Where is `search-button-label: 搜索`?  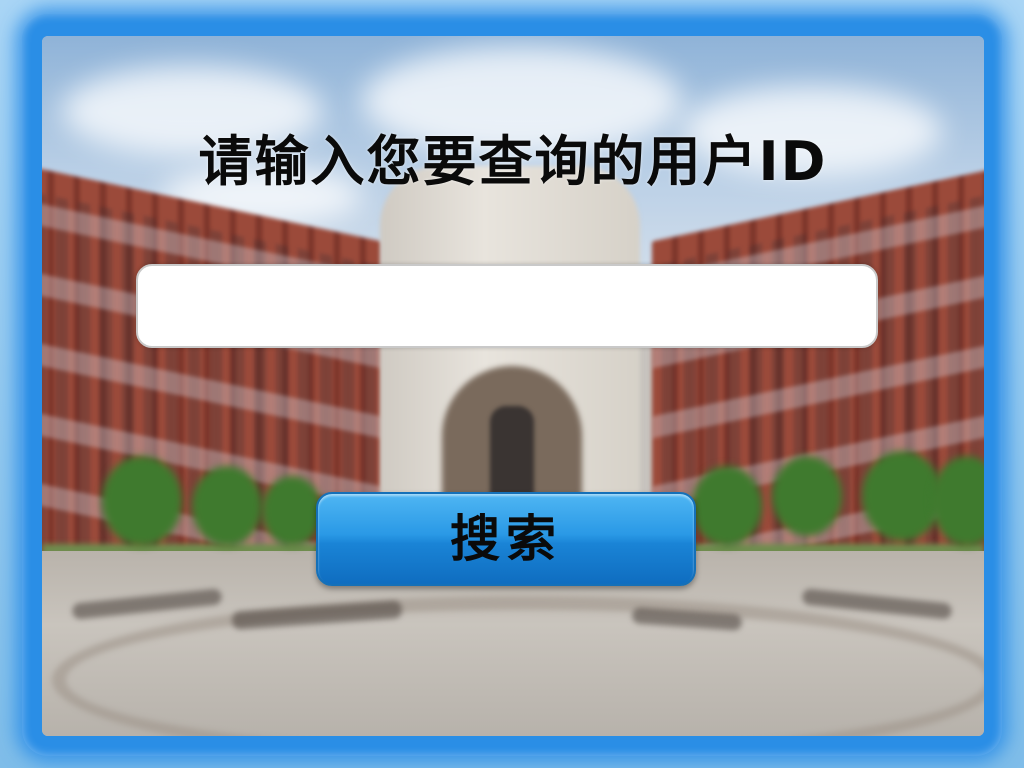
search-button-label: 搜索 is located at coordinates (506, 539).